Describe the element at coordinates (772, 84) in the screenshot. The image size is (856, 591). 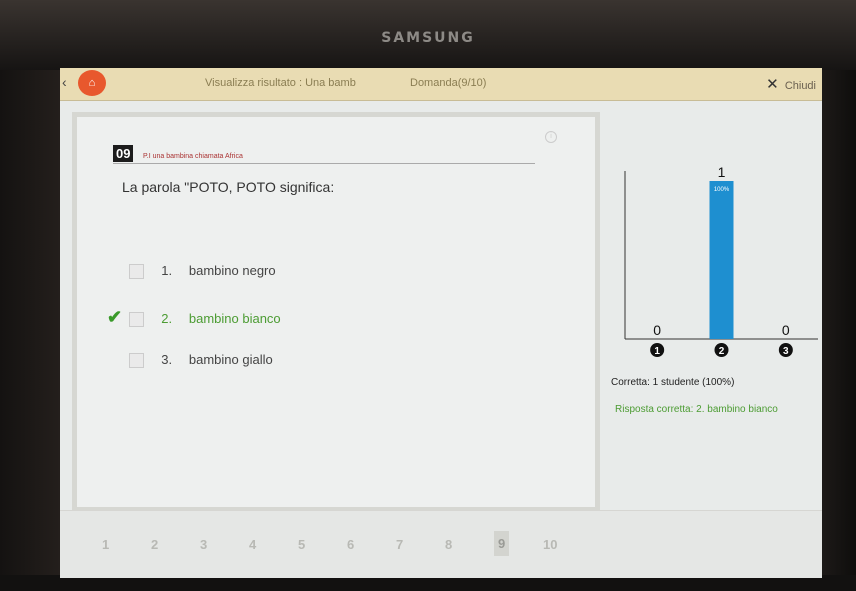
I see `close-icon: ✕` at that location.